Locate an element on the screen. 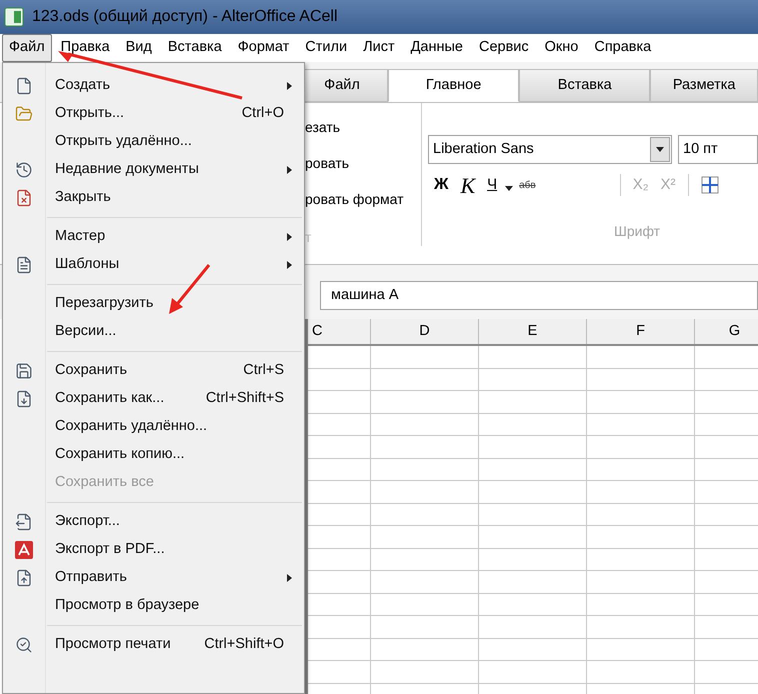 This screenshot has height=694, width=758. menu-bar-item: Справка is located at coordinates (622, 48).